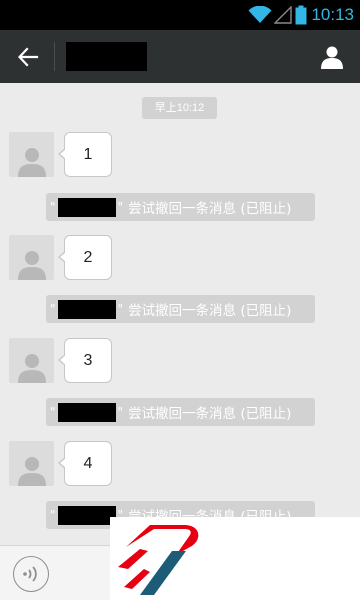 The image size is (360, 600). Describe the element at coordinates (85, 154) in the screenshot. I see `message-bubble: 1` at that location.